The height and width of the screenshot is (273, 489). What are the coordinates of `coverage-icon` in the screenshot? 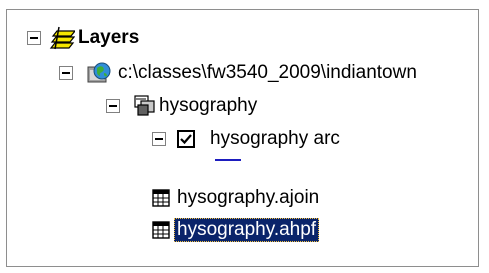 It's located at (144, 105).